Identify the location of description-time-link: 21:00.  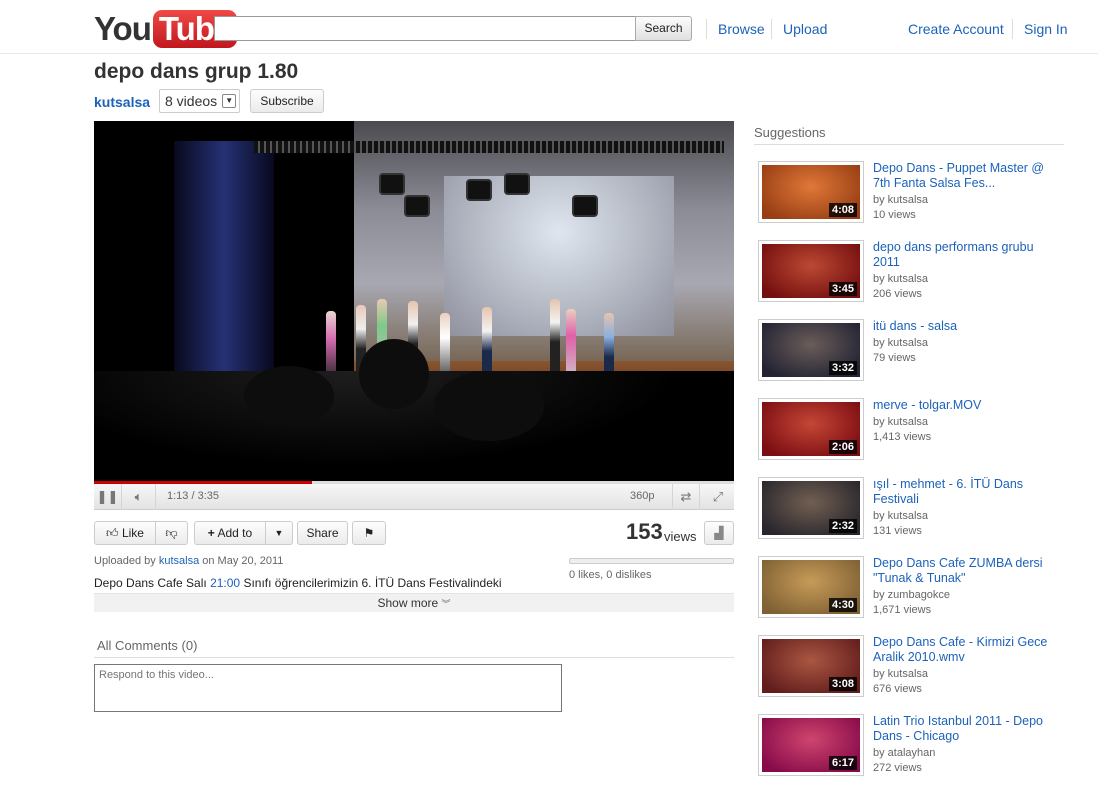
(225, 583).